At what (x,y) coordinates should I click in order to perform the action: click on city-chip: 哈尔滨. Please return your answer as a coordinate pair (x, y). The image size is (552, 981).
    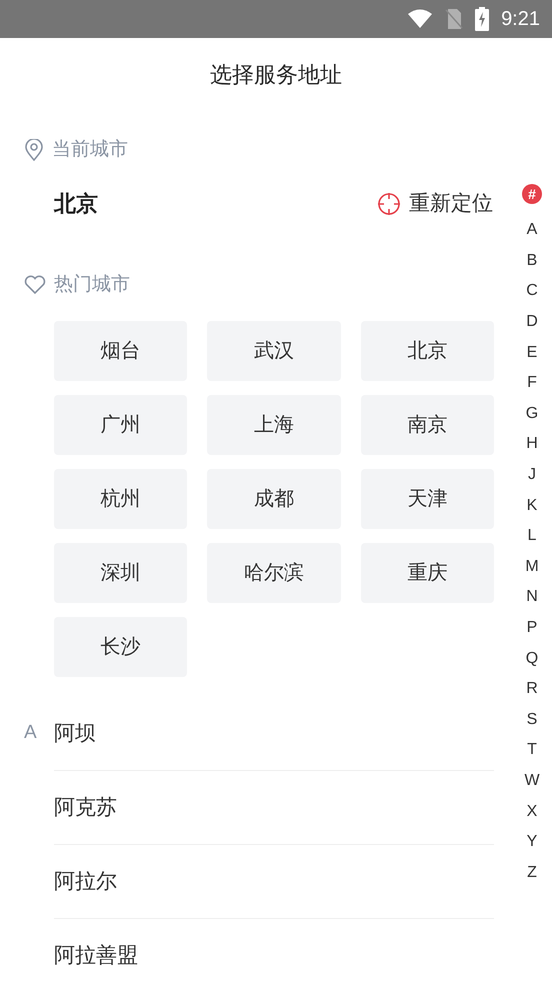
    Looking at the image, I should click on (274, 573).